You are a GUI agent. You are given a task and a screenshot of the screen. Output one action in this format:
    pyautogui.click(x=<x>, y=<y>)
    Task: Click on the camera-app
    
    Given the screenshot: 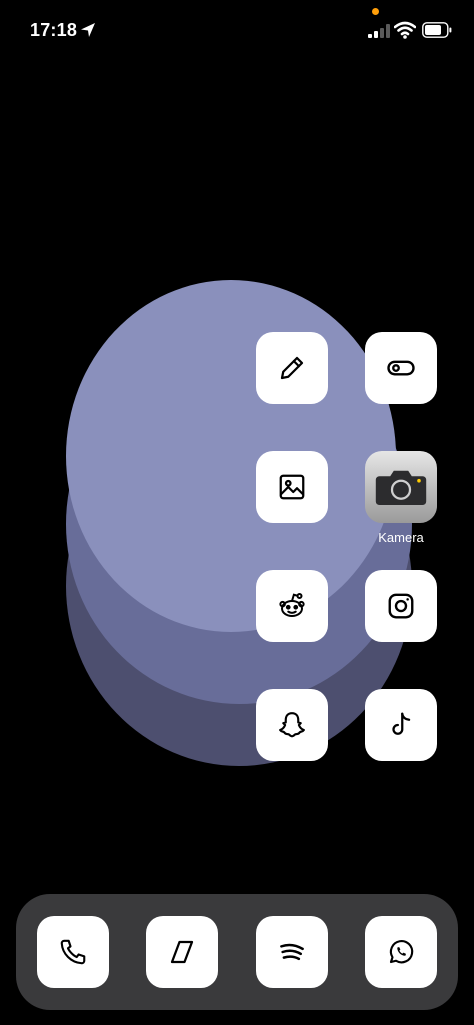 What is the action you would take?
    pyautogui.click(x=401, y=487)
    